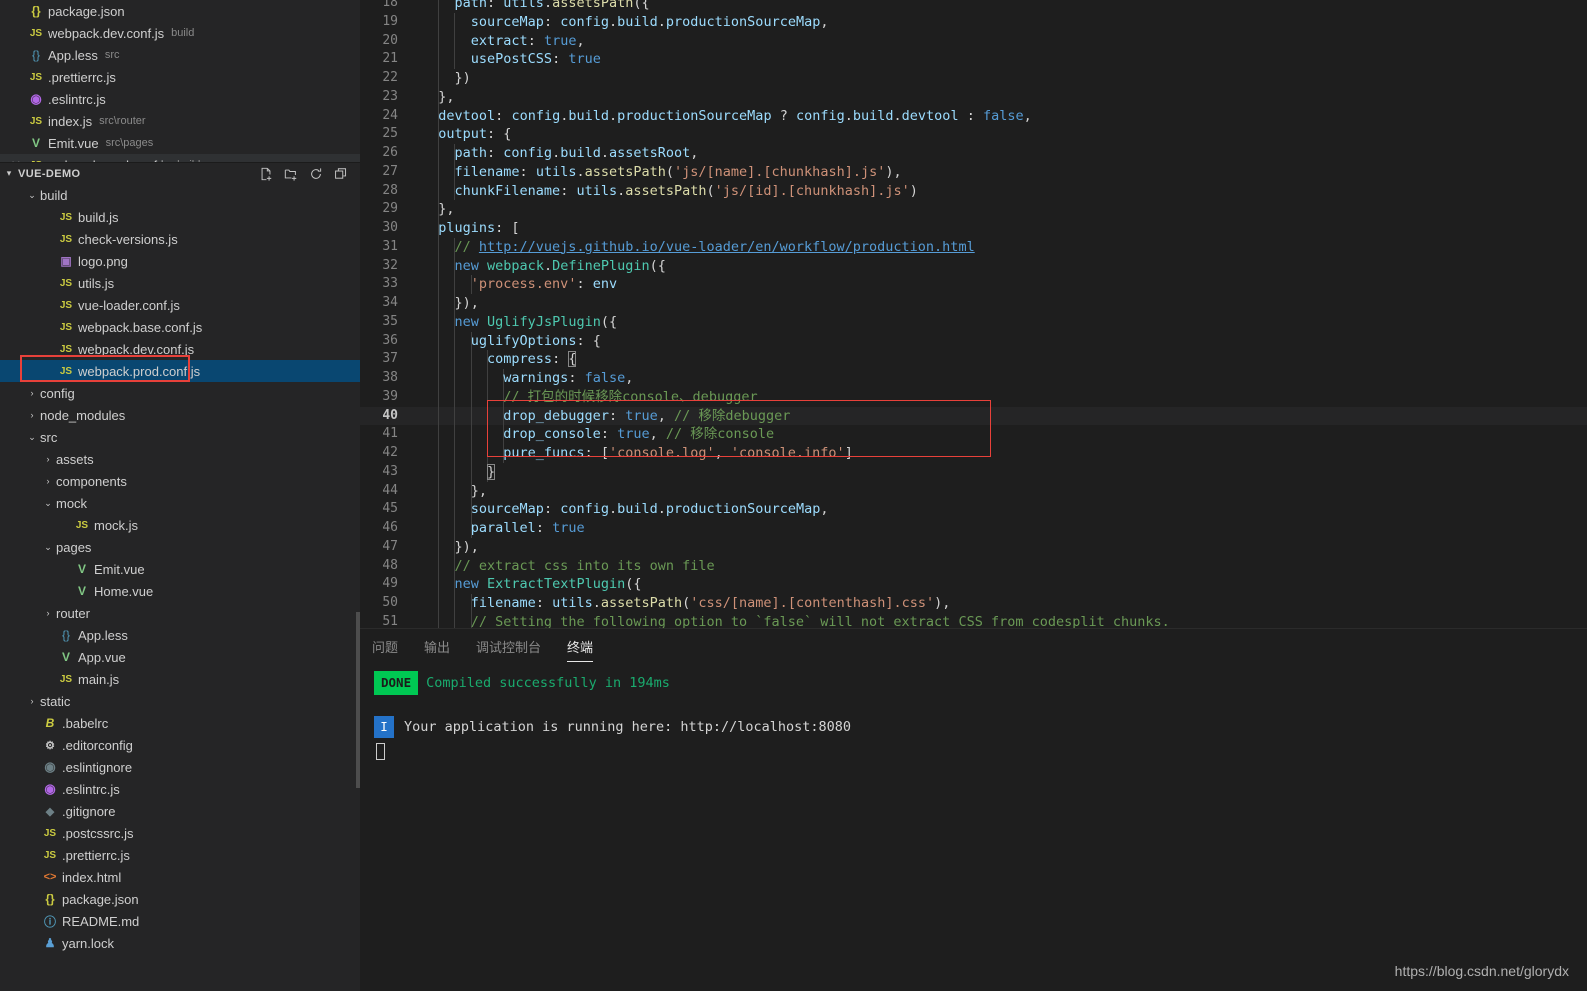 This screenshot has width=1587, height=991. I want to click on code-line: 23 },, so click(973, 97).